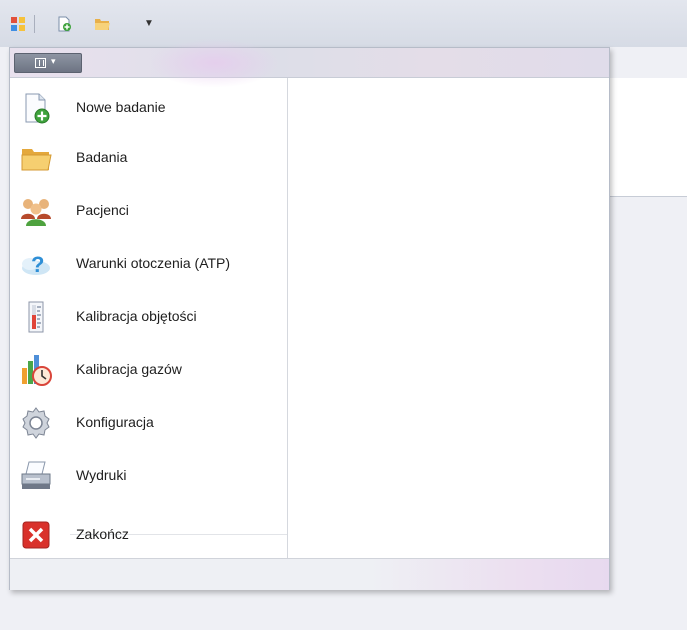  I want to click on menu-item-patients: Pacjenci, so click(148, 211).